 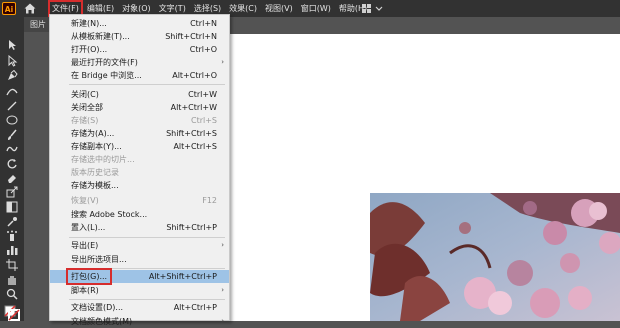 I want to click on shaper-tool-icon, so click(x=12, y=149).